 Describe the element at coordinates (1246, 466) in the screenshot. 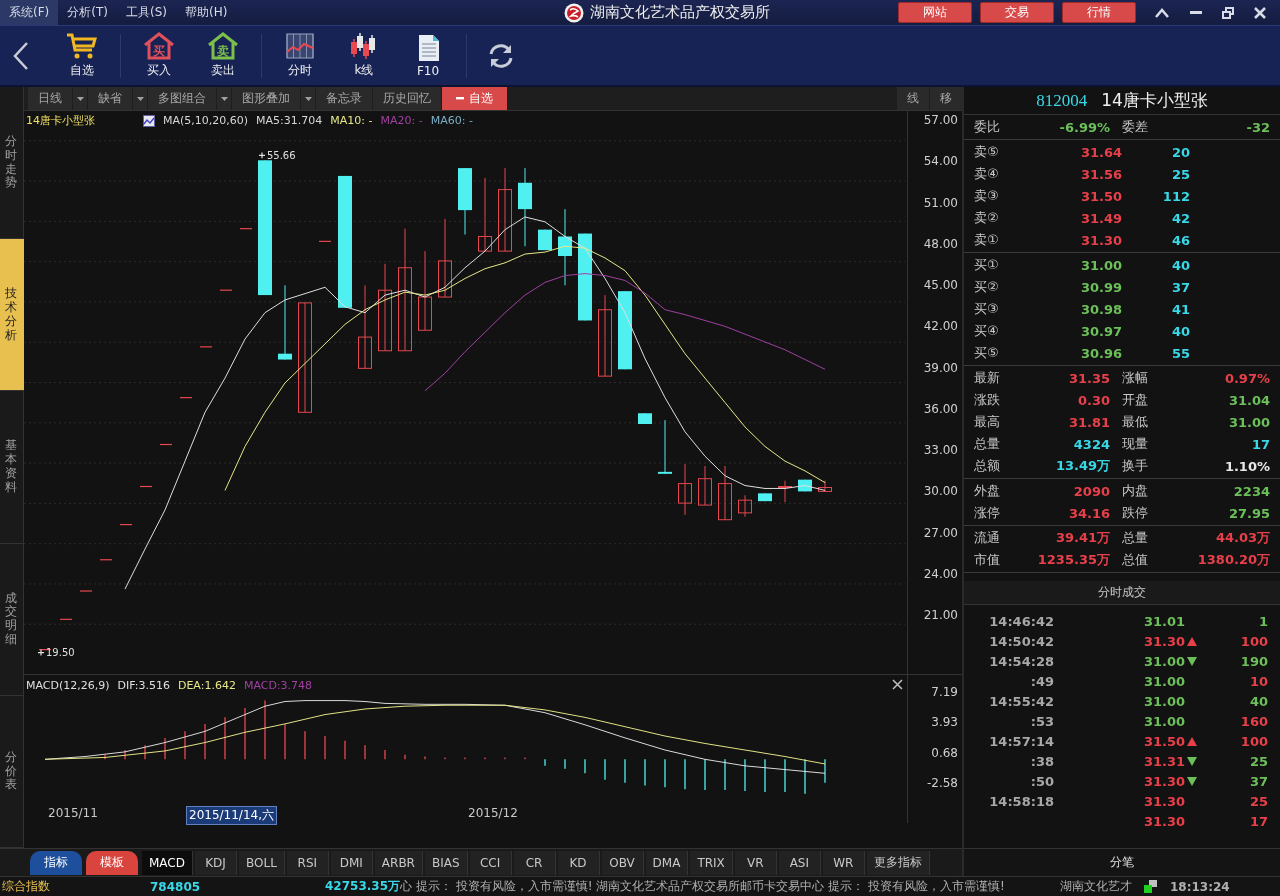

I see `field-value: 1.10%` at that location.